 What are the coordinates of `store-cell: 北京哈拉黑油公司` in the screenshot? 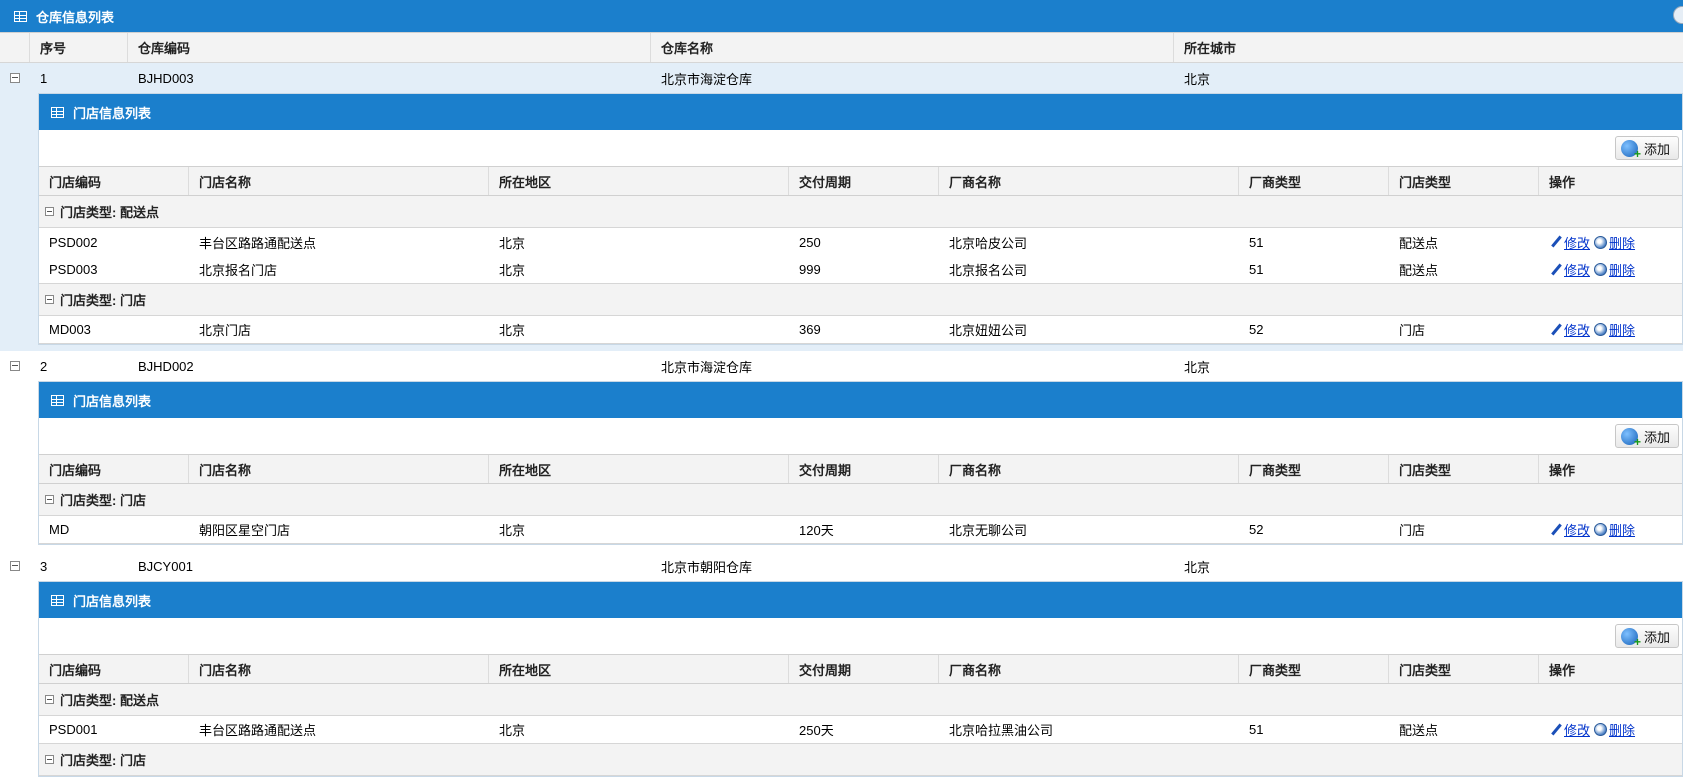 It's located at (1001, 730).